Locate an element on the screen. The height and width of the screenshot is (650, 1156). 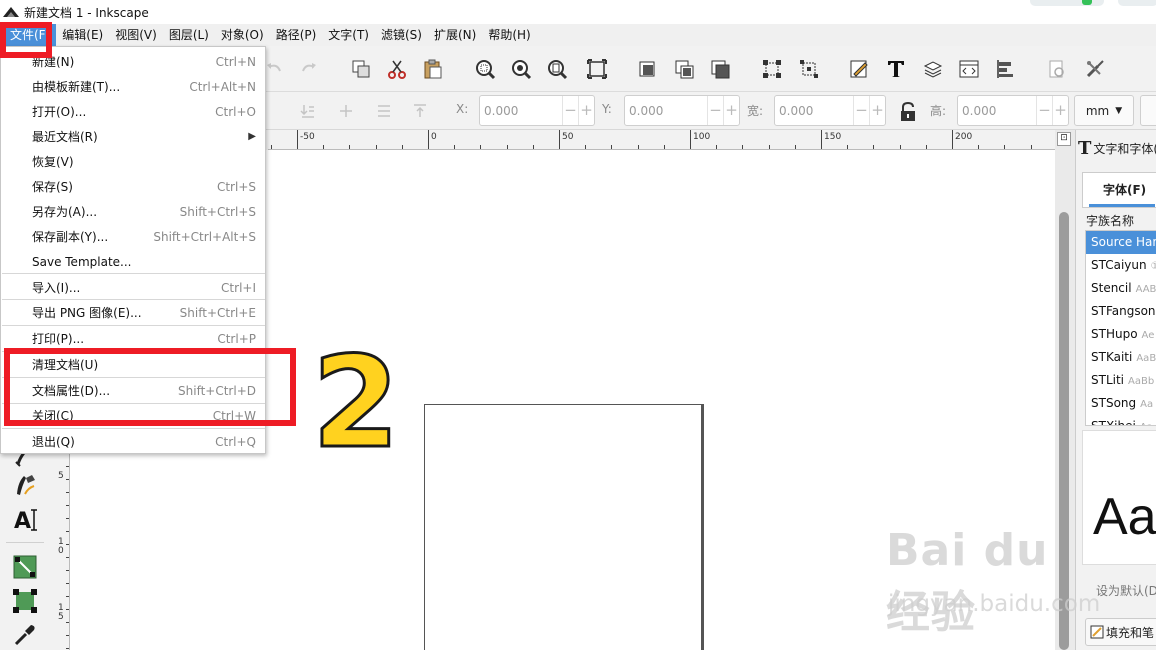
tab-font: 字体(F) is located at coordinates (1119, 190).